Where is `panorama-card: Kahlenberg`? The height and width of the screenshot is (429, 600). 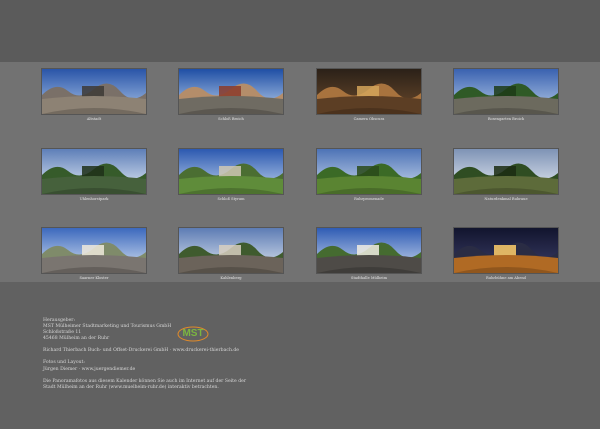 panorama-card: Kahlenberg is located at coordinates (231, 254).